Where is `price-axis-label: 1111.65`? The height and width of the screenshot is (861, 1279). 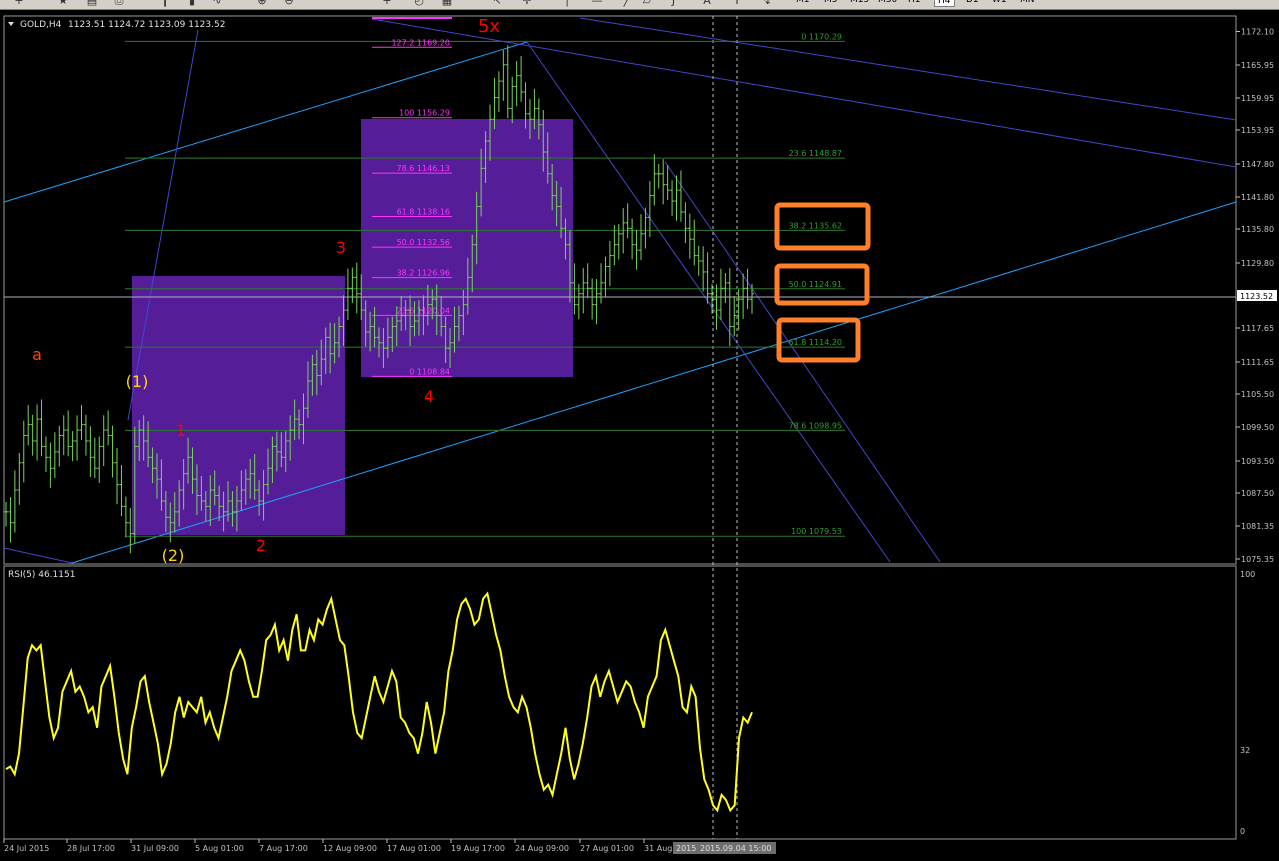
price-axis-label: 1111.65 is located at coordinates (1257, 362).